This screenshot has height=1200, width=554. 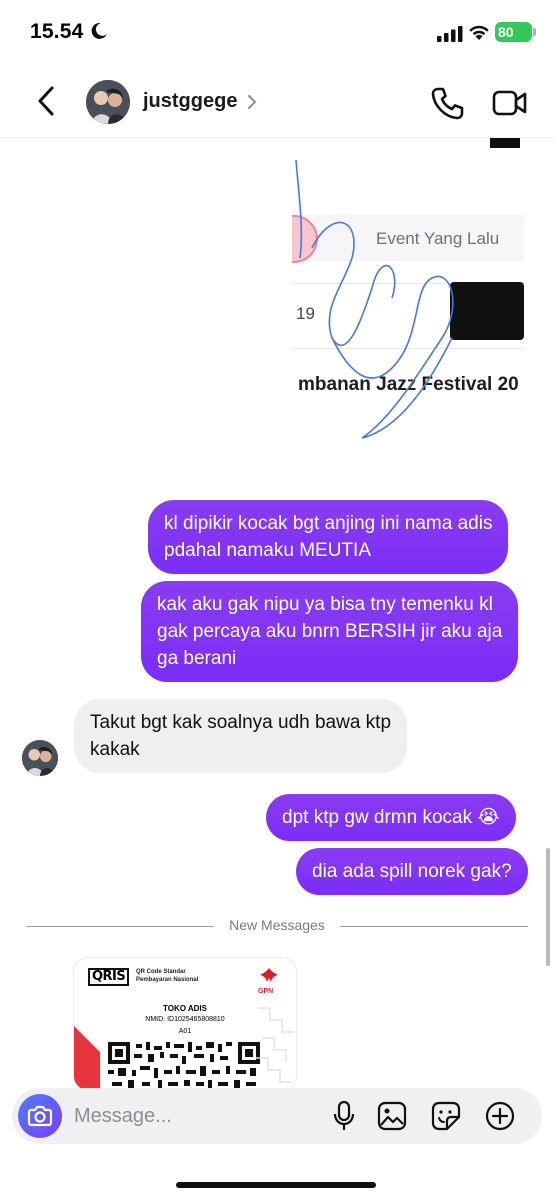 What do you see at coordinates (266, 991) in the screenshot?
I see `gpn-label: GPN` at bounding box center [266, 991].